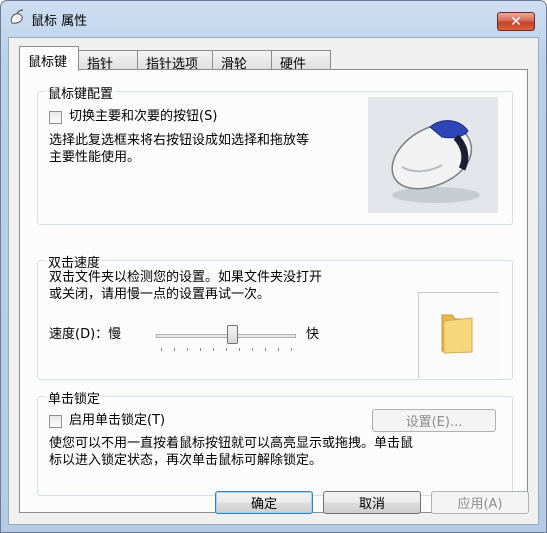 This screenshot has width=547, height=533. What do you see at coordinates (186, 277) in the screenshot?
I see `double-click-description-line1: 双击文件夹以检测您的设置。如果文件夹没打开` at bounding box center [186, 277].